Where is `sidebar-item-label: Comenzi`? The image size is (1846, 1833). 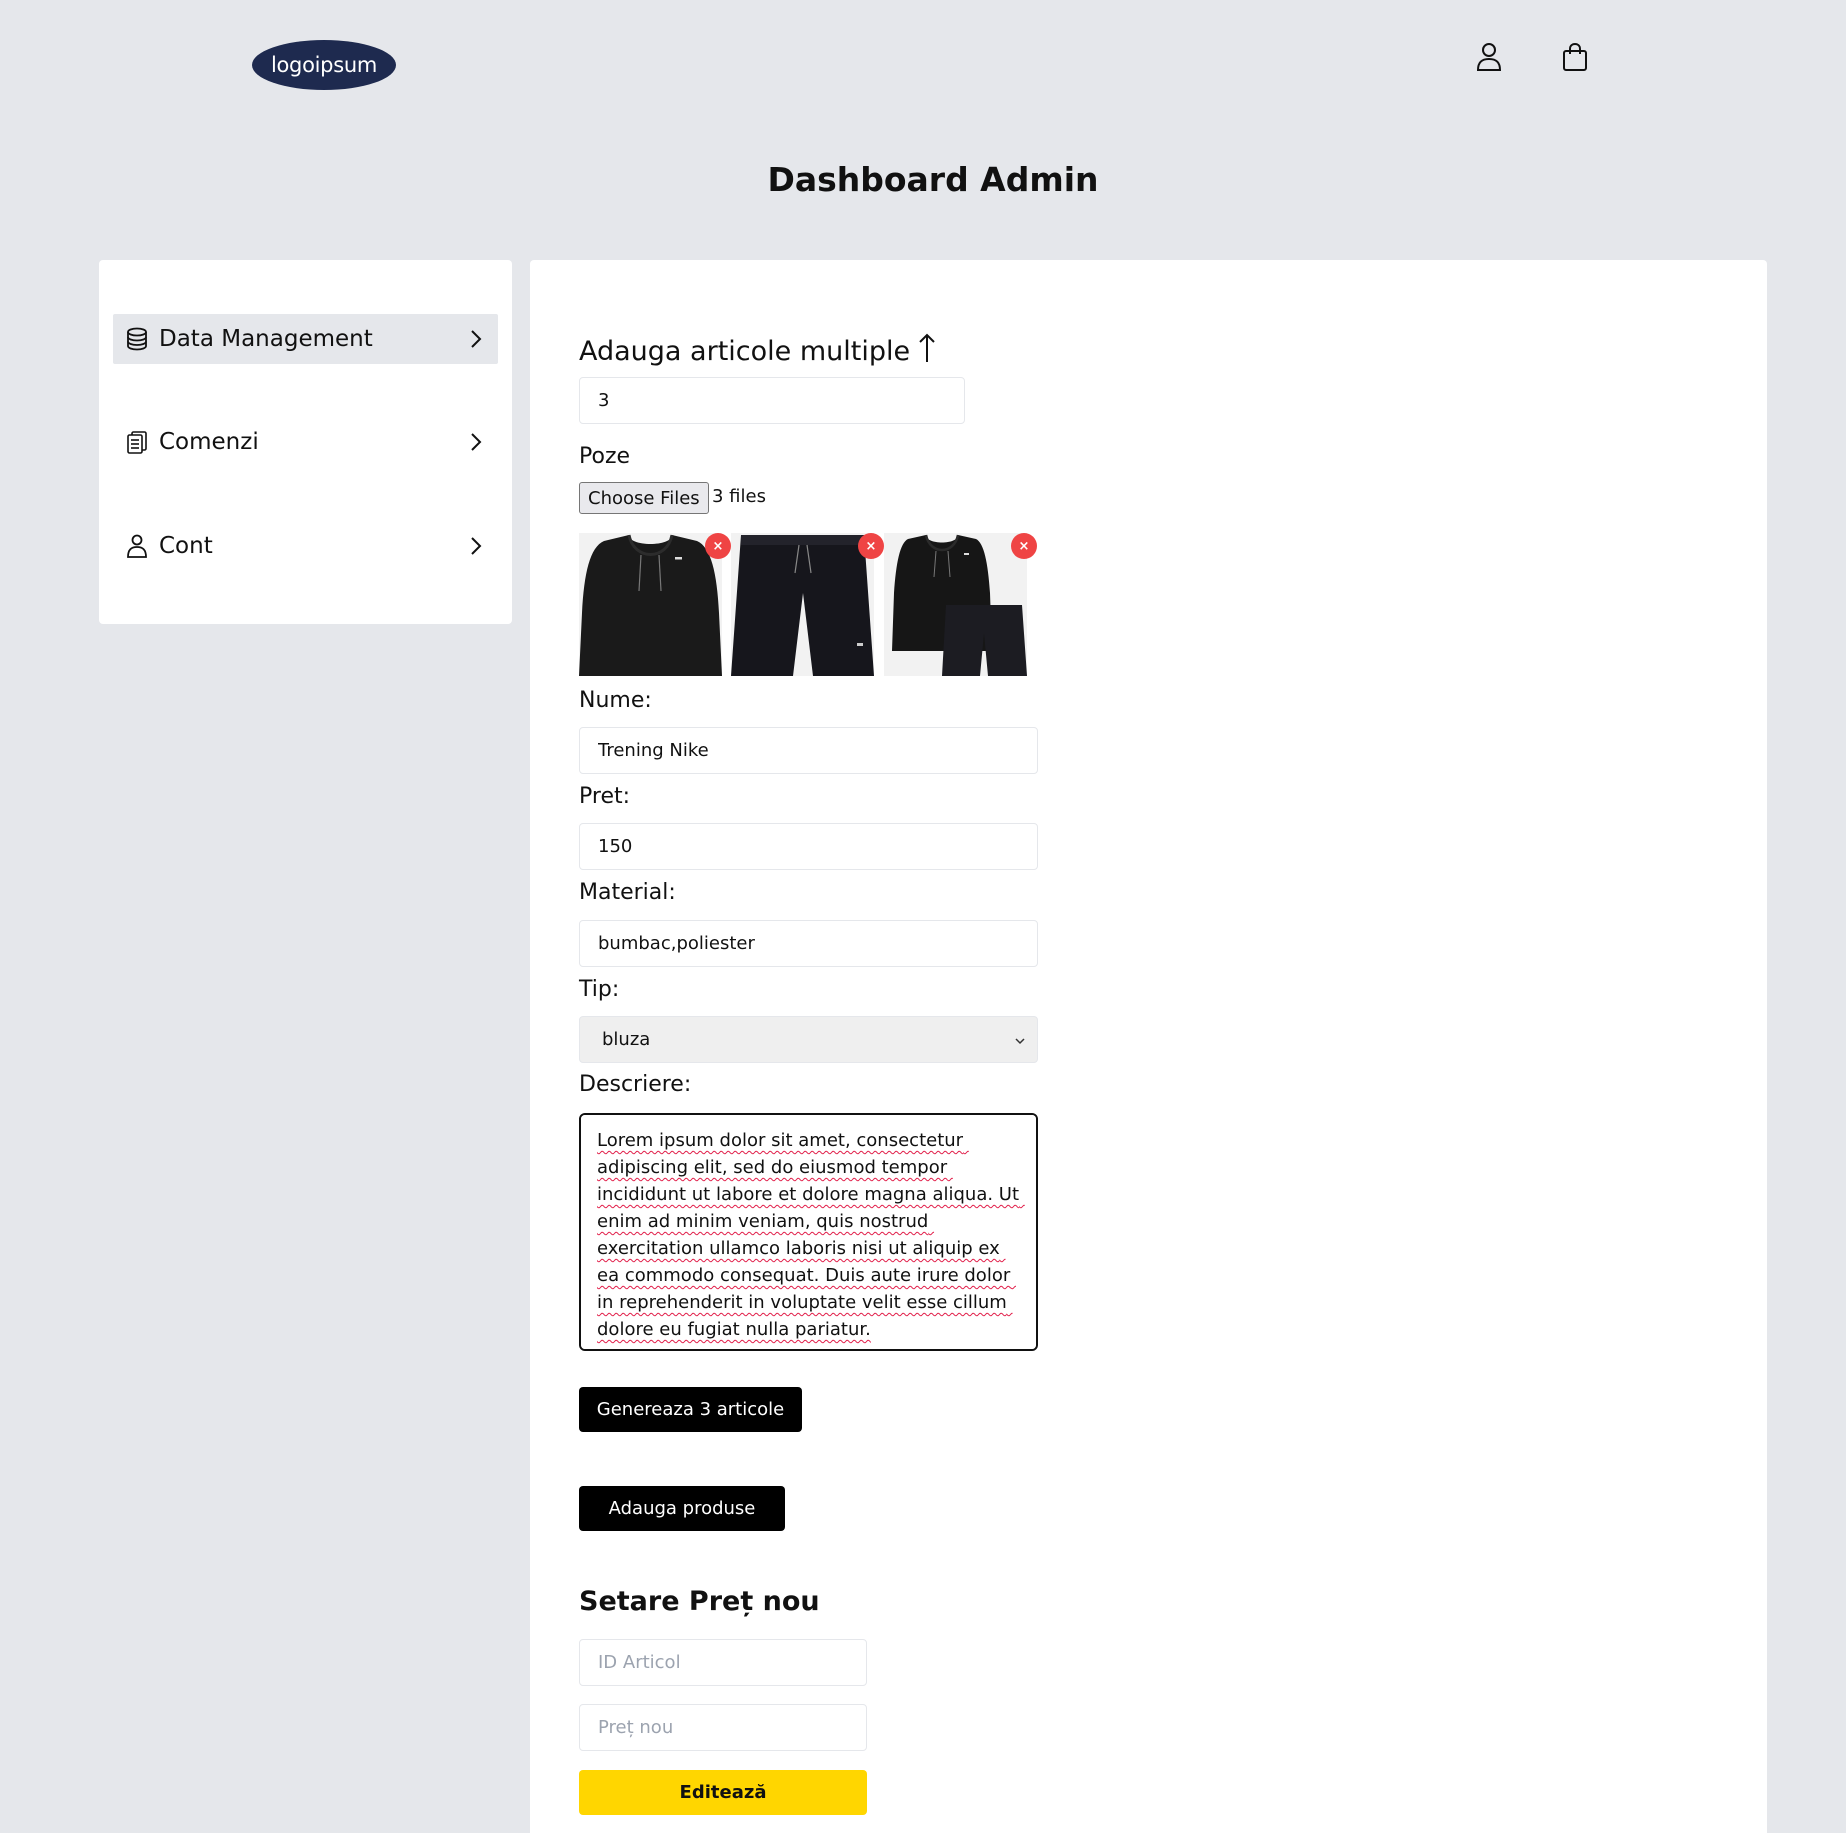 sidebar-item-label: Comenzi is located at coordinates (209, 442).